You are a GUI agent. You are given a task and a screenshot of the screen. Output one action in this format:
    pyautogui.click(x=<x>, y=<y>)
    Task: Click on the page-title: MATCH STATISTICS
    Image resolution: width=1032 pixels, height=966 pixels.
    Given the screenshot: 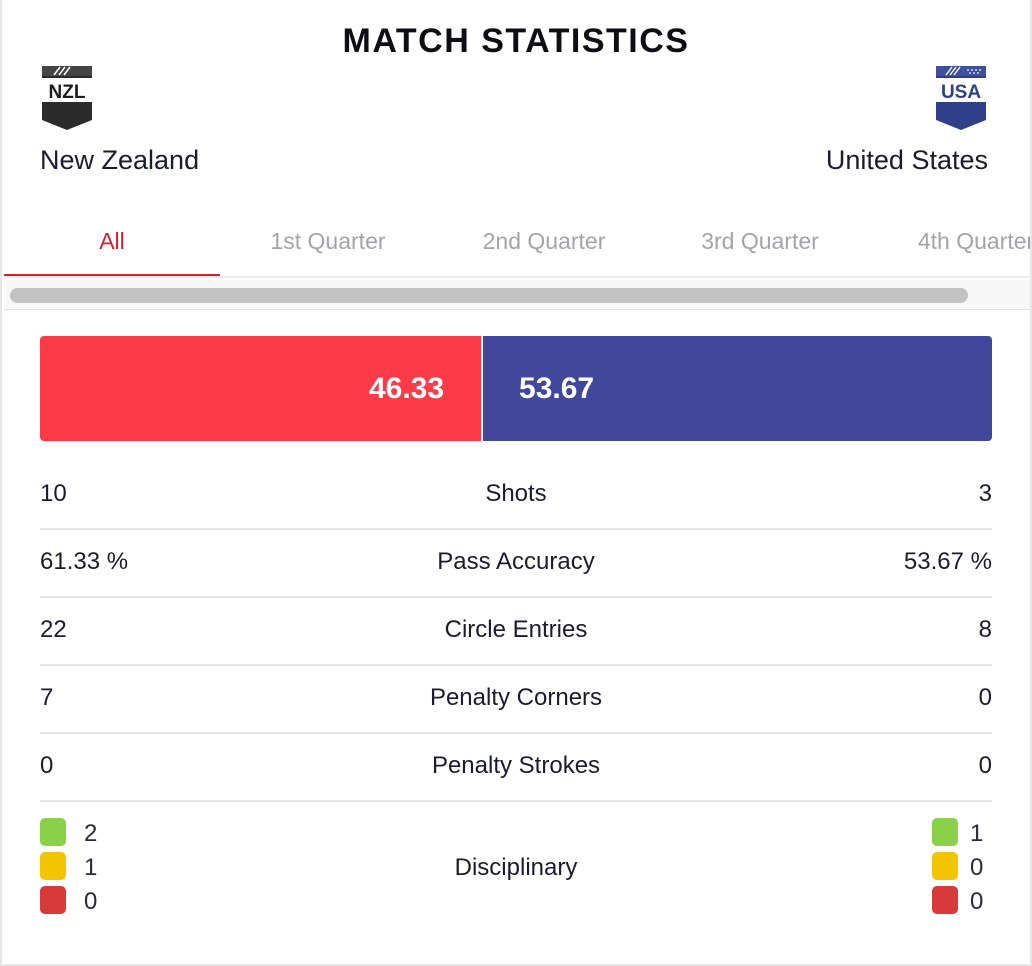 What is the action you would take?
    pyautogui.click(x=516, y=41)
    